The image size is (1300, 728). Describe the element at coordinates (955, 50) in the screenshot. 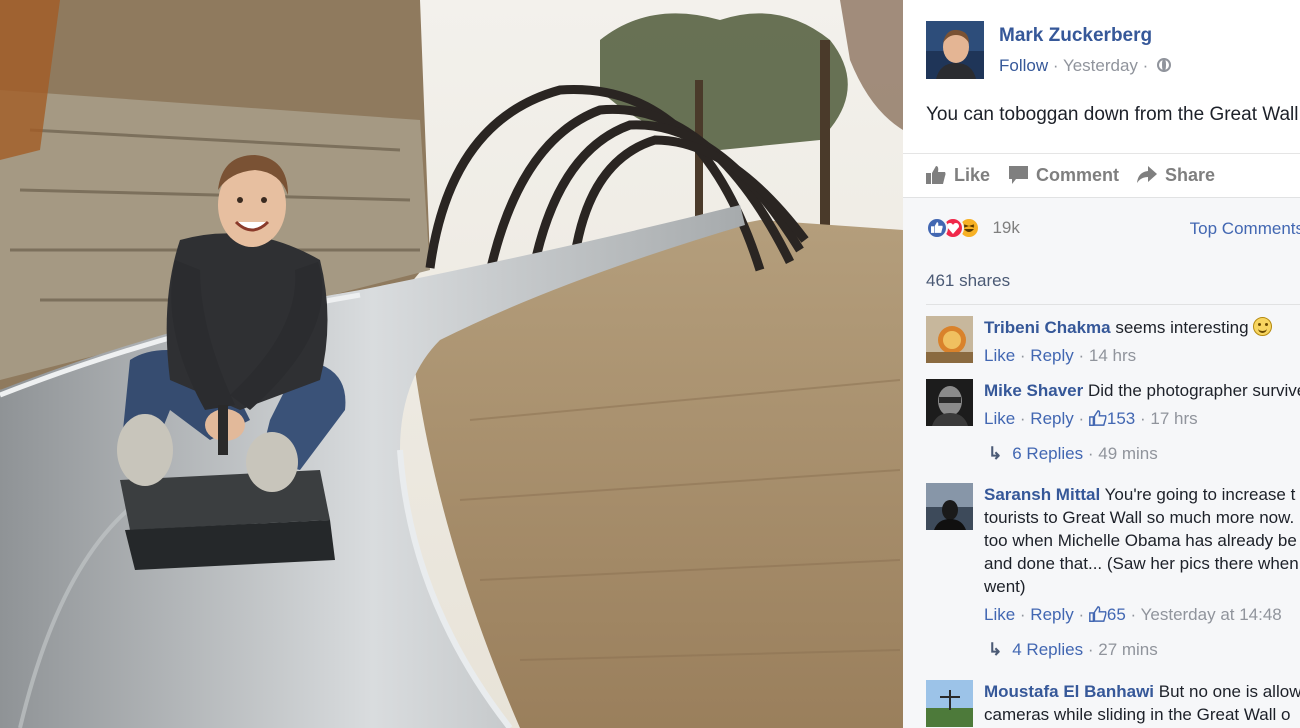

I see `author-avatar` at that location.